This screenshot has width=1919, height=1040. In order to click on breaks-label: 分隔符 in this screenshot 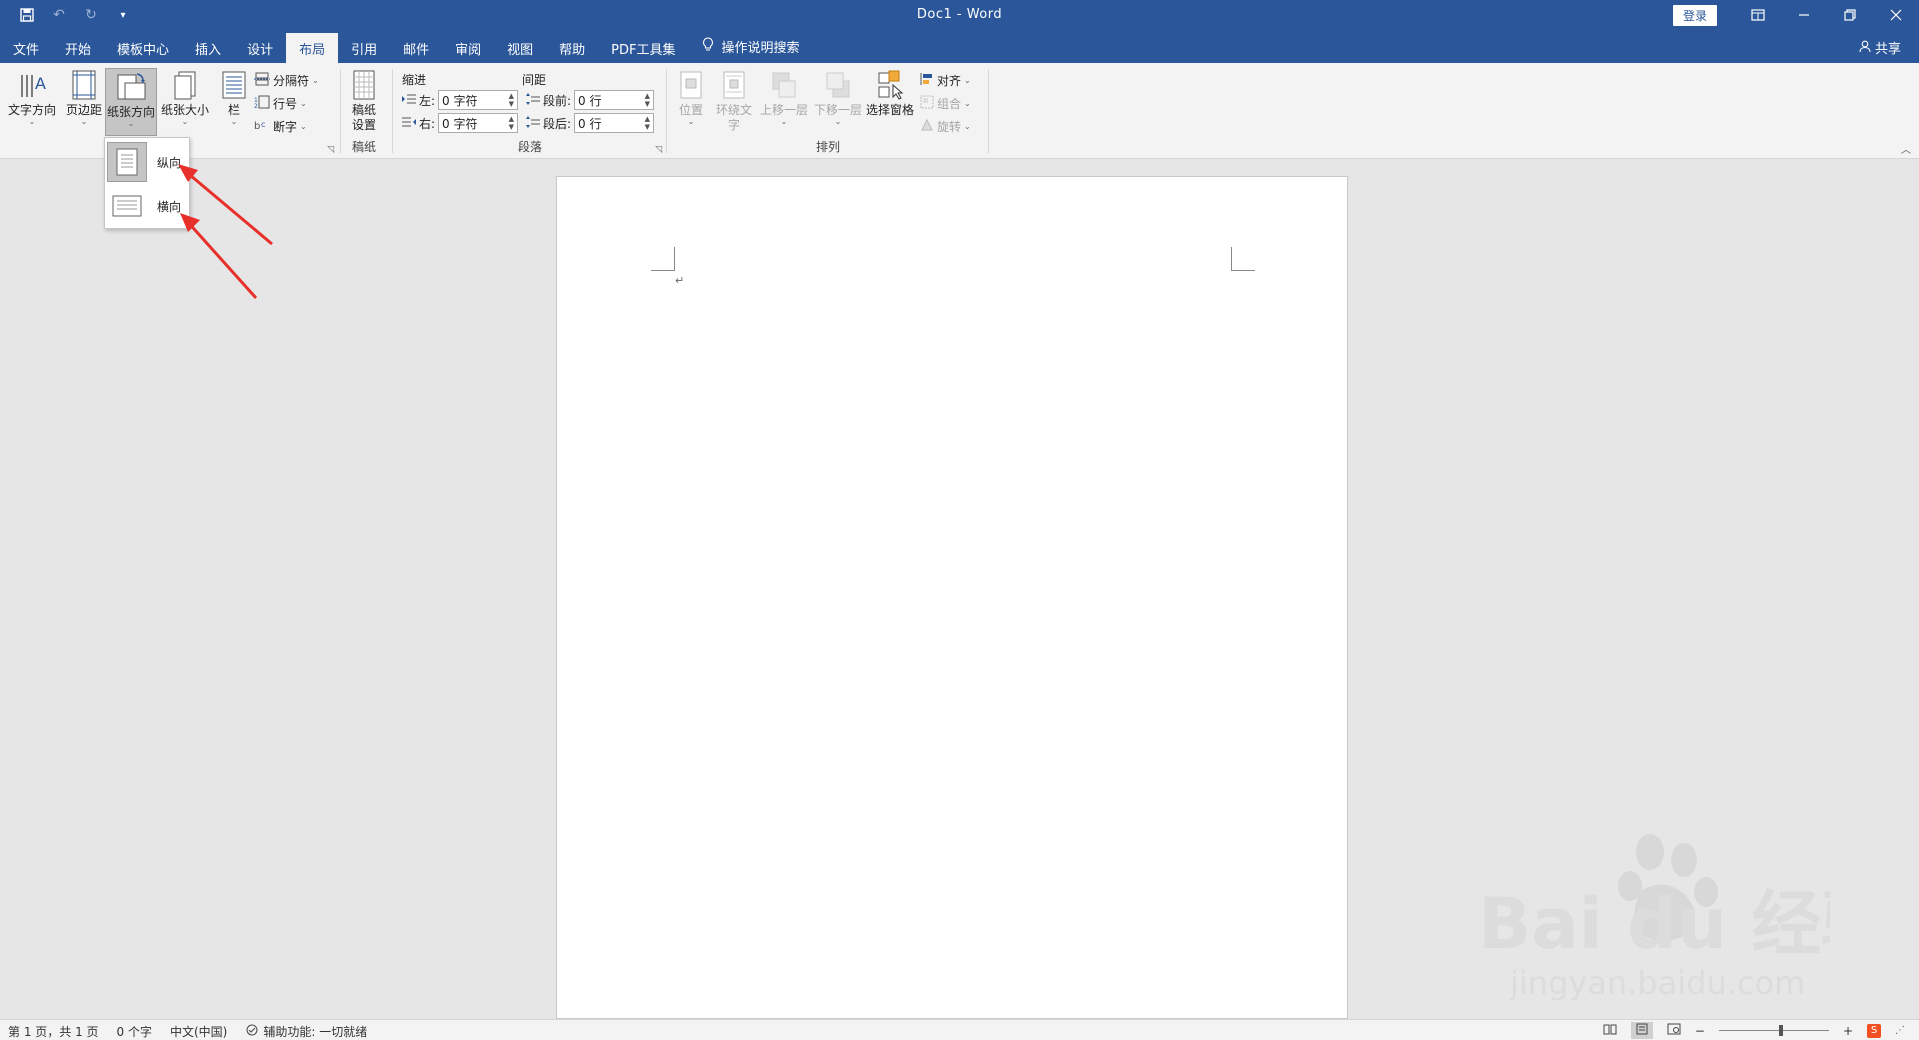, I will do `click(291, 81)`.